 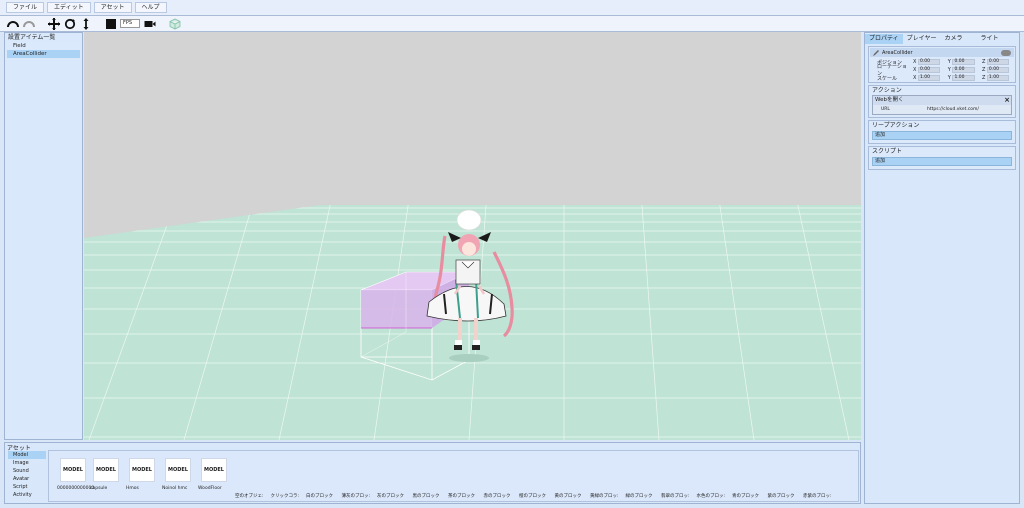 I want to click on category-image: Image, so click(x=27, y=463).